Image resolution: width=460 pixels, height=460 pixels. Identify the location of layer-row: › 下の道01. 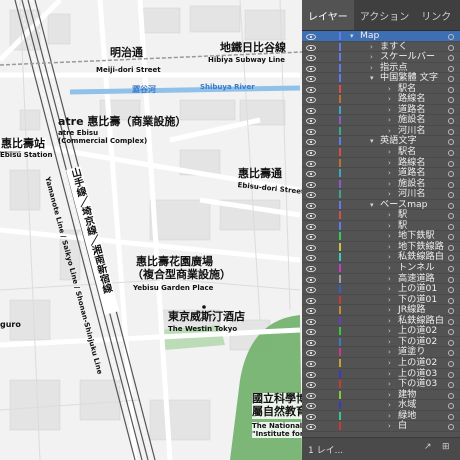
(381, 300).